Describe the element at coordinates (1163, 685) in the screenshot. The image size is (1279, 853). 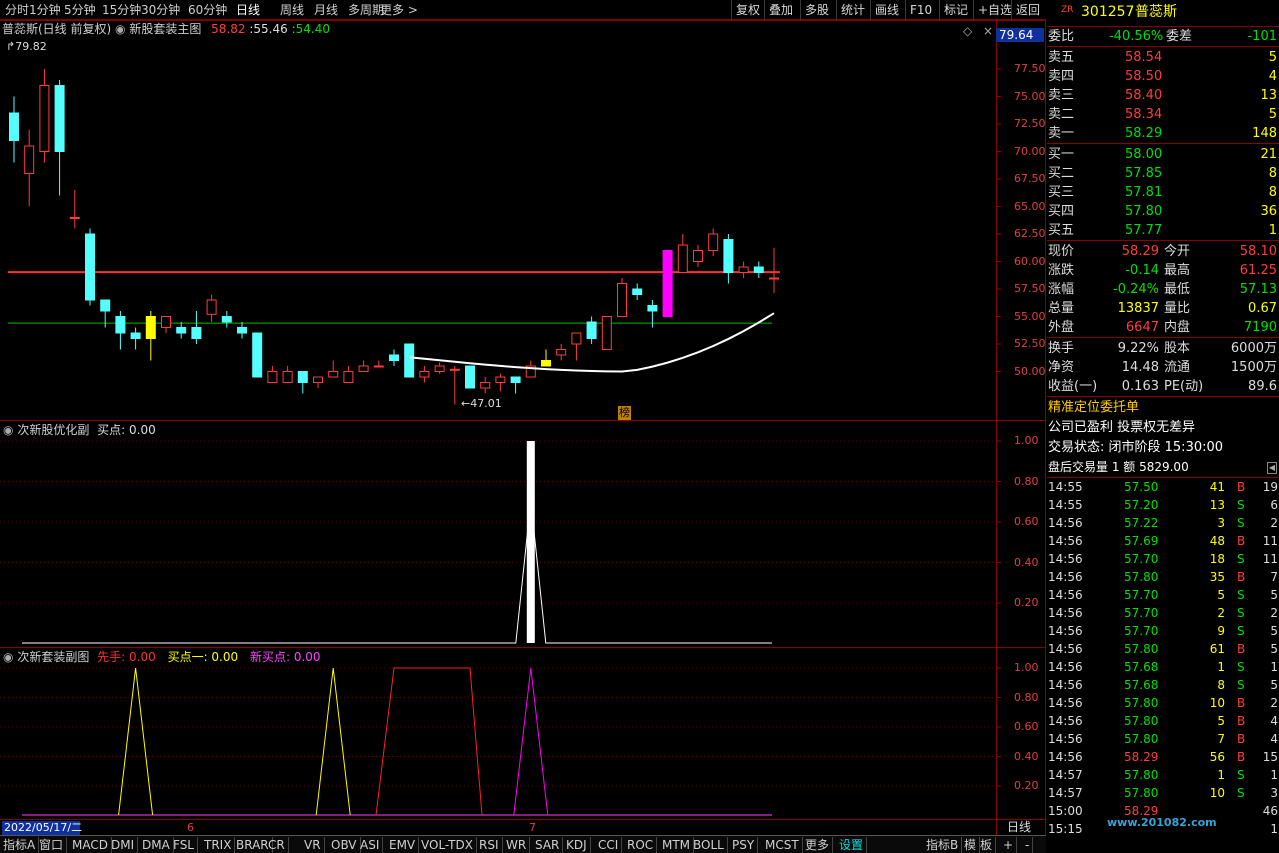
I see `tick-row: 14:56 57.68 8 S 5` at that location.